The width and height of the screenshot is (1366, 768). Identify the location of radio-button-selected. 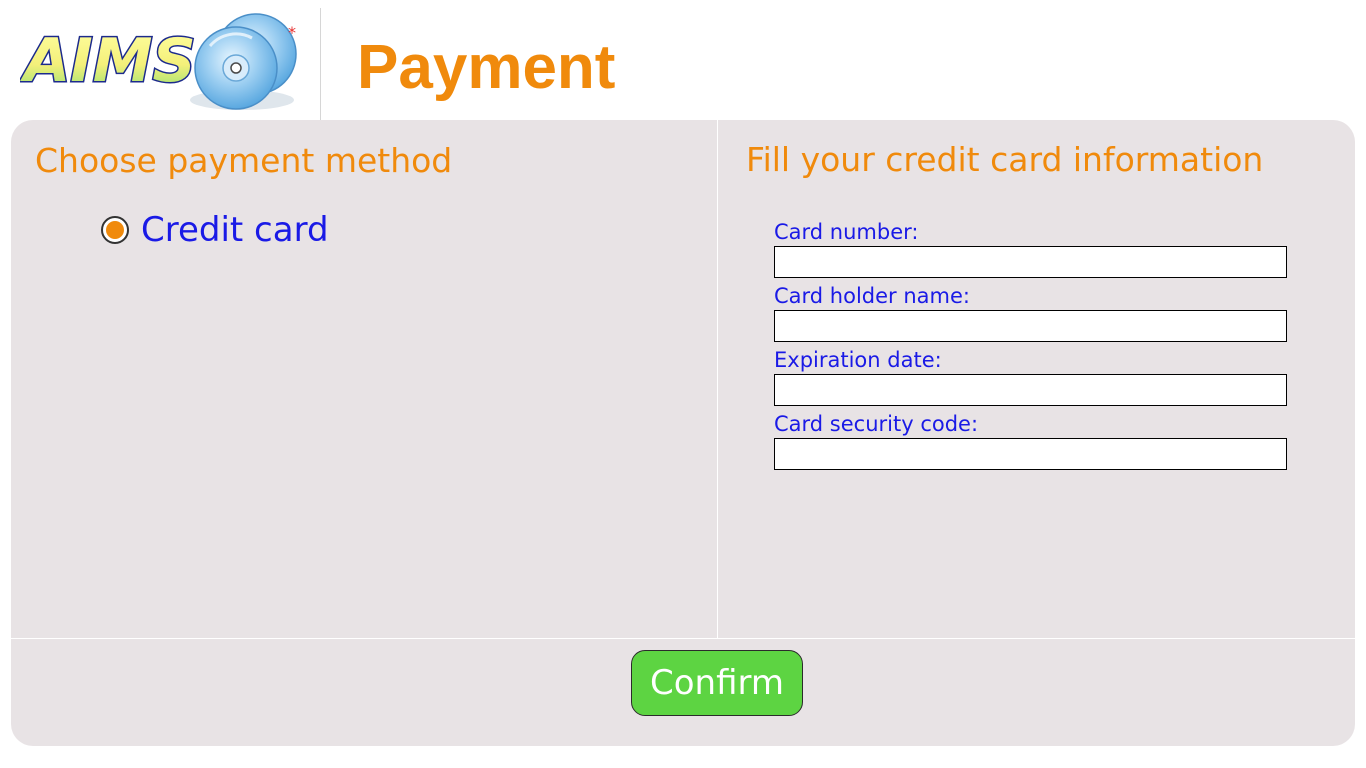
(115, 230).